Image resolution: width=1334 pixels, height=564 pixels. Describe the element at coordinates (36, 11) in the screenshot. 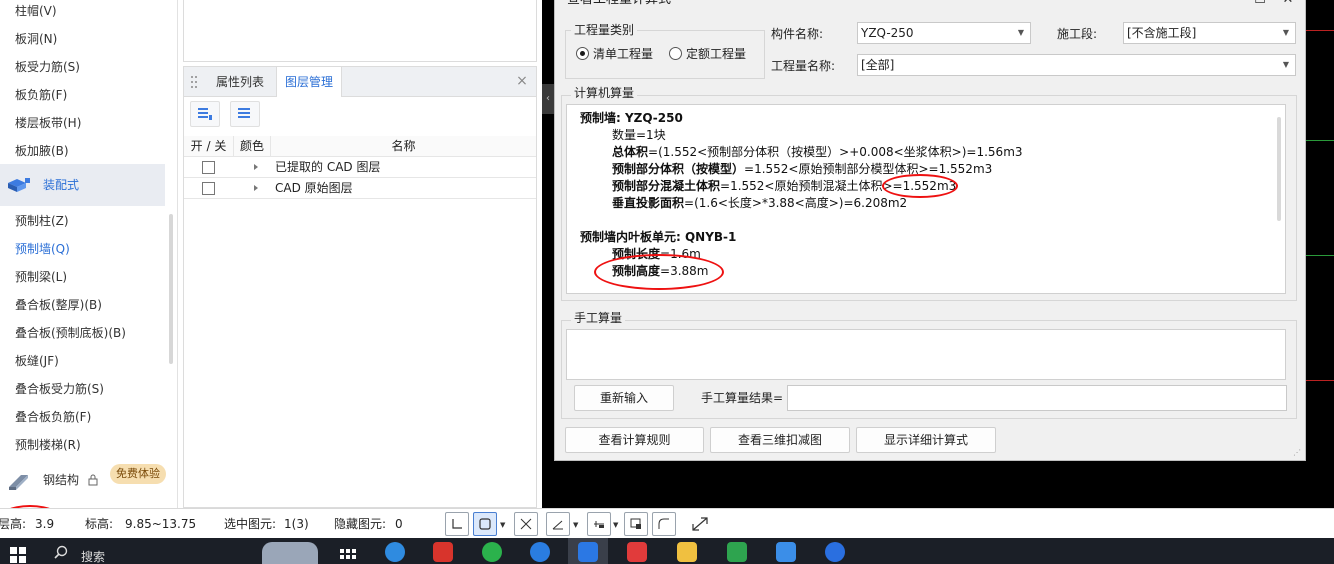

I see `sidebar-item-column-cap: 柱帽(V)` at that location.